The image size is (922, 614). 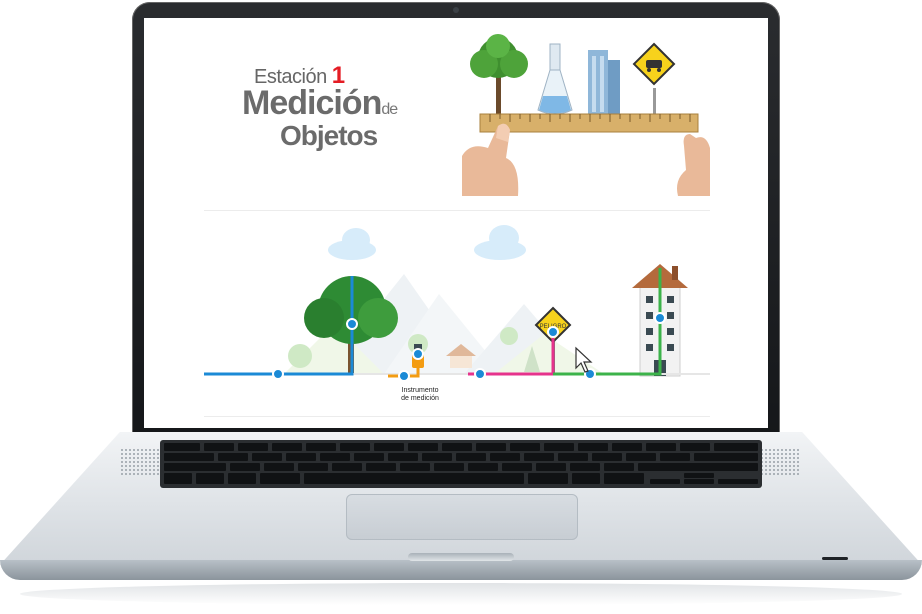 What do you see at coordinates (462, 517) in the screenshot?
I see `trackpad` at bounding box center [462, 517].